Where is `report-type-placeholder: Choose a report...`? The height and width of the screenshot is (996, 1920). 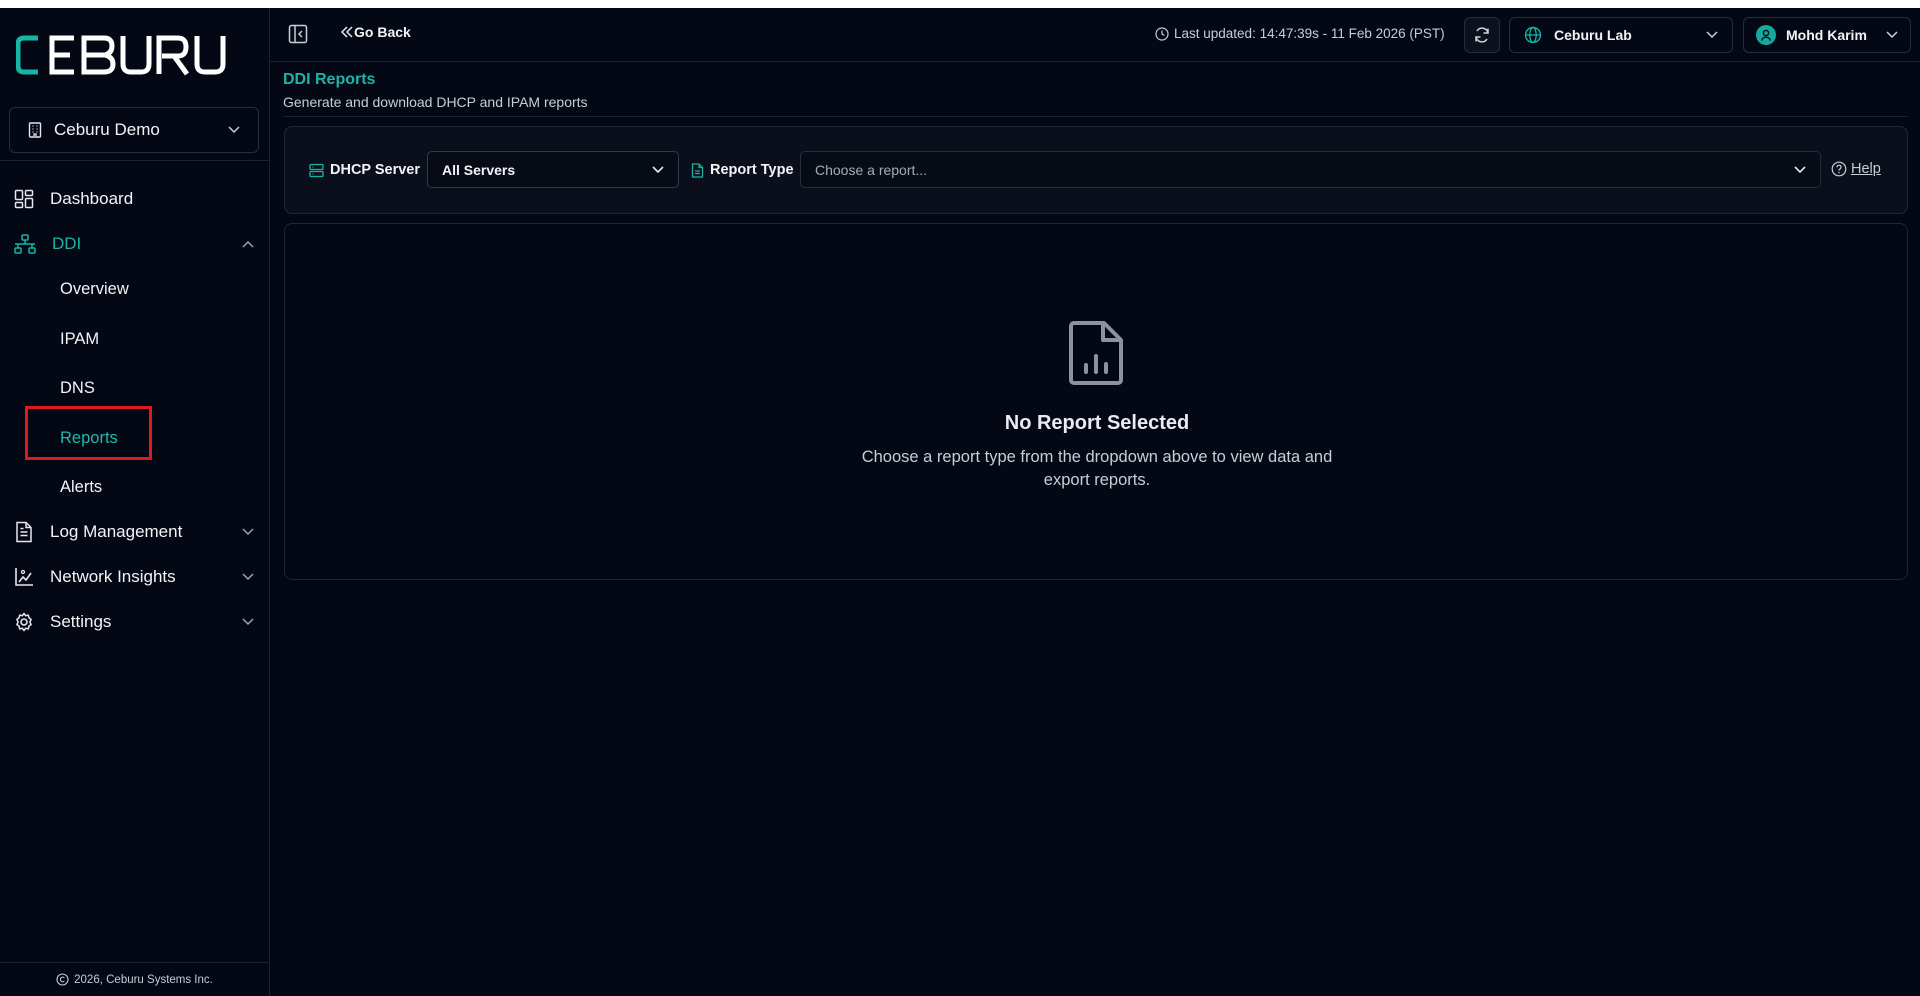 report-type-placeholder: Choose a report... is located at coordinates (871, 169).